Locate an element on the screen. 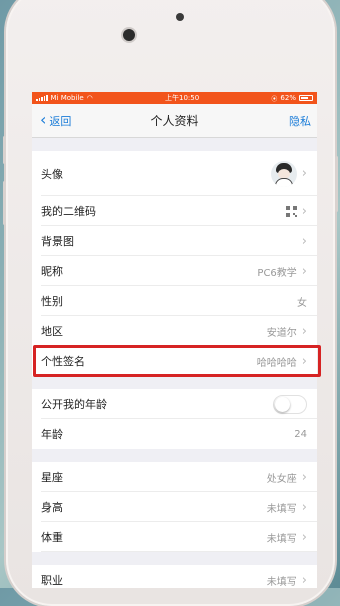  page-title: 个人资料 is located at coordinates (174, 121).